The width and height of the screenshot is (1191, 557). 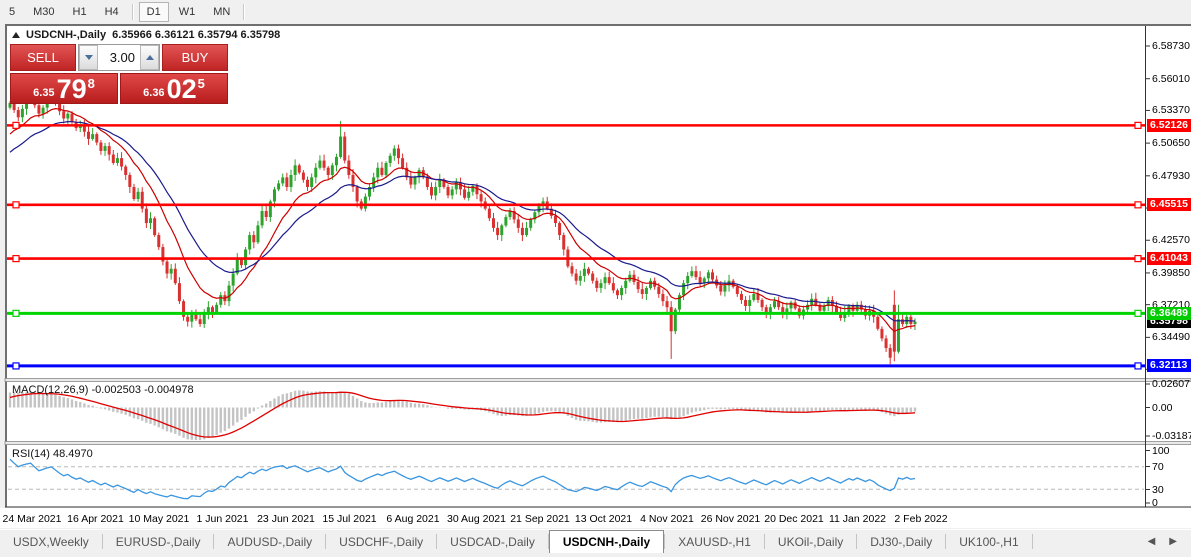 What do you see at coordinates (154, 93) in the screenshot?
I see `buy-price-prefix: 6.36` at bounding box center [154, 93].